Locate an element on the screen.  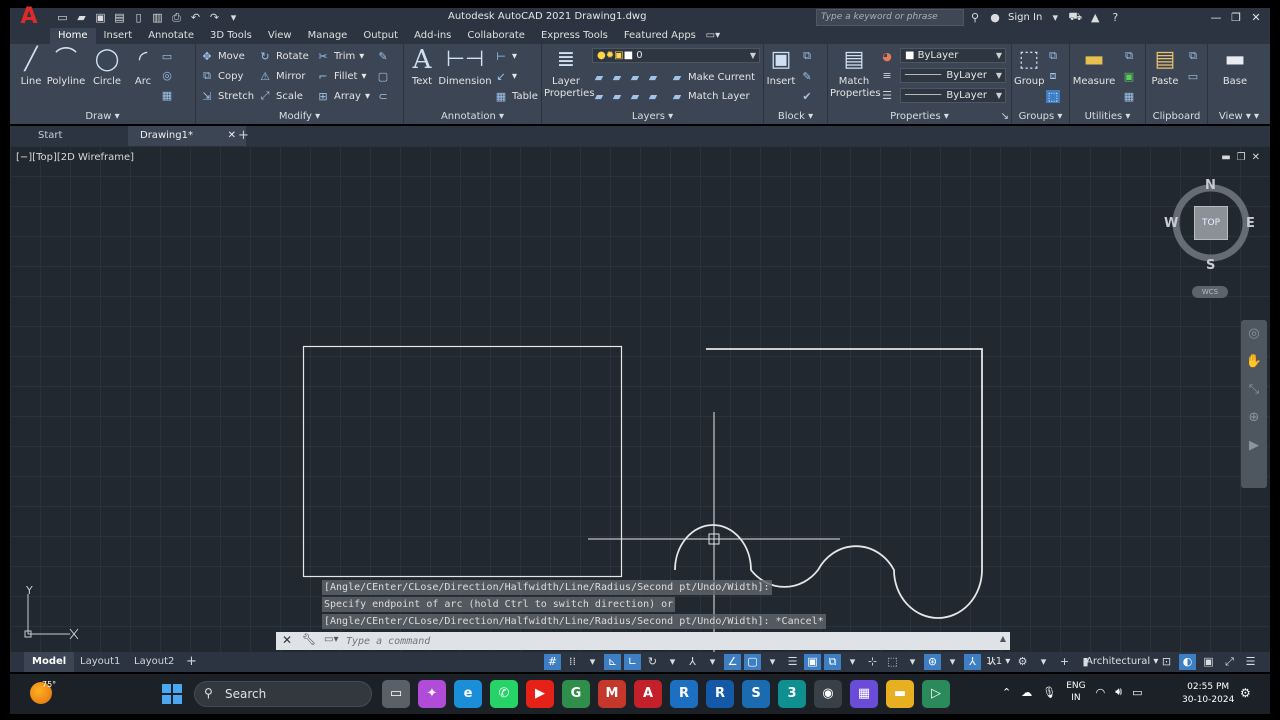
edge-icon: e is located at coordinates (468, 694).